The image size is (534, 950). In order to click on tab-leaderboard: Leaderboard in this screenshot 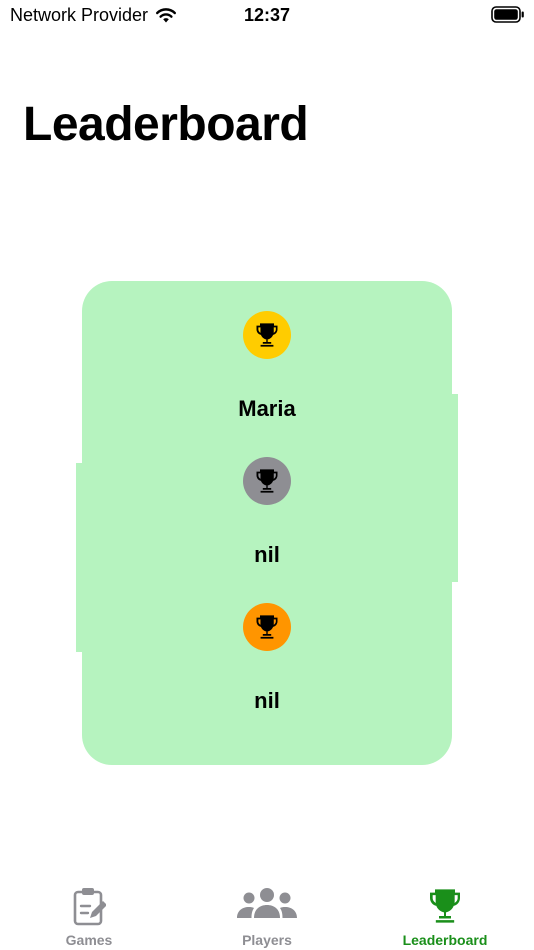, I will do `click(445, 911)`.